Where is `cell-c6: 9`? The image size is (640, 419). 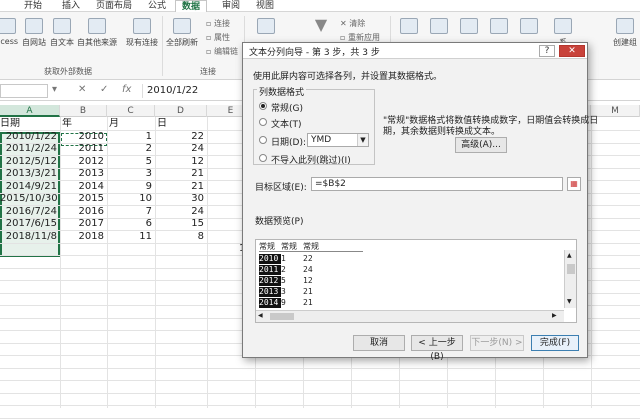 cell-c6: 9 is located at coordinates (131, 187).